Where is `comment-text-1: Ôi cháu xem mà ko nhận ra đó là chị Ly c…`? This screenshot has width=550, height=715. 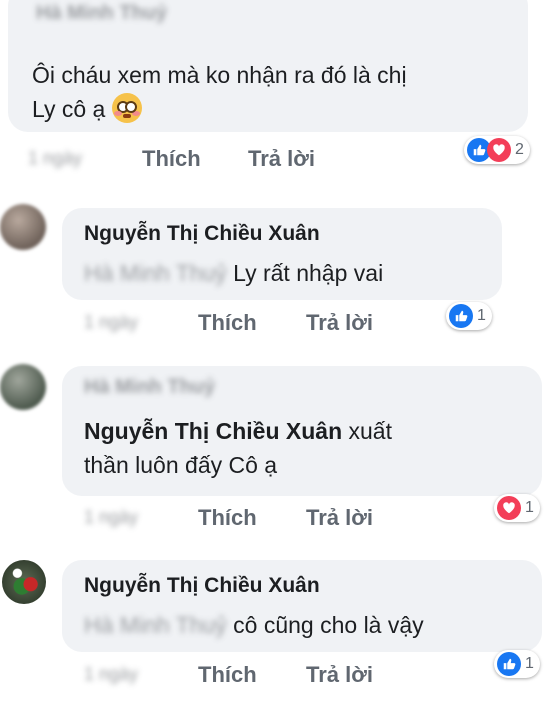
comment-text-1: Ôi cháu xem mà ko nhận ra đó là chị Ly c… is located at coordinates (219, 92).